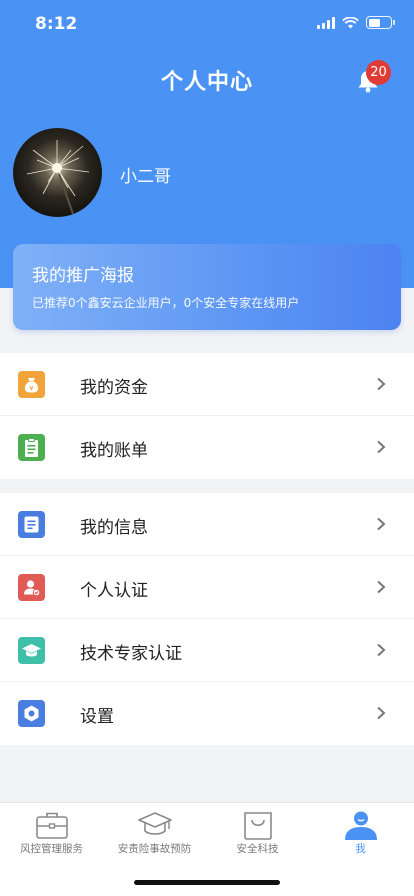 Image resolution: width=414 pixels, height=896 pixels. Describe the element at coordinates (350, 22) in the screenshot. I see `wifi-icon` at that location.